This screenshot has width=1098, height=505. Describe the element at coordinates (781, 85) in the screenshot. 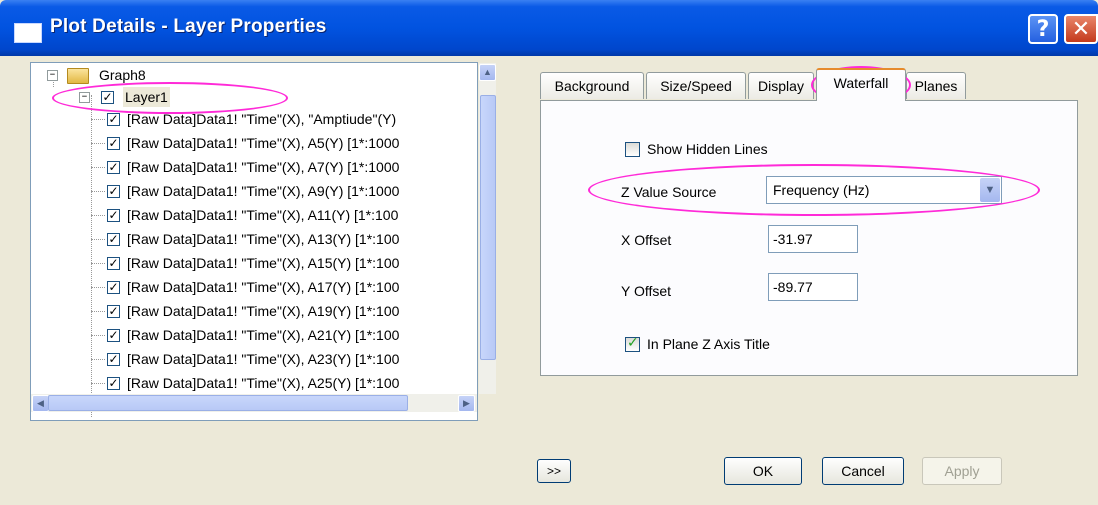

I see `tab-display: Display` at that location.